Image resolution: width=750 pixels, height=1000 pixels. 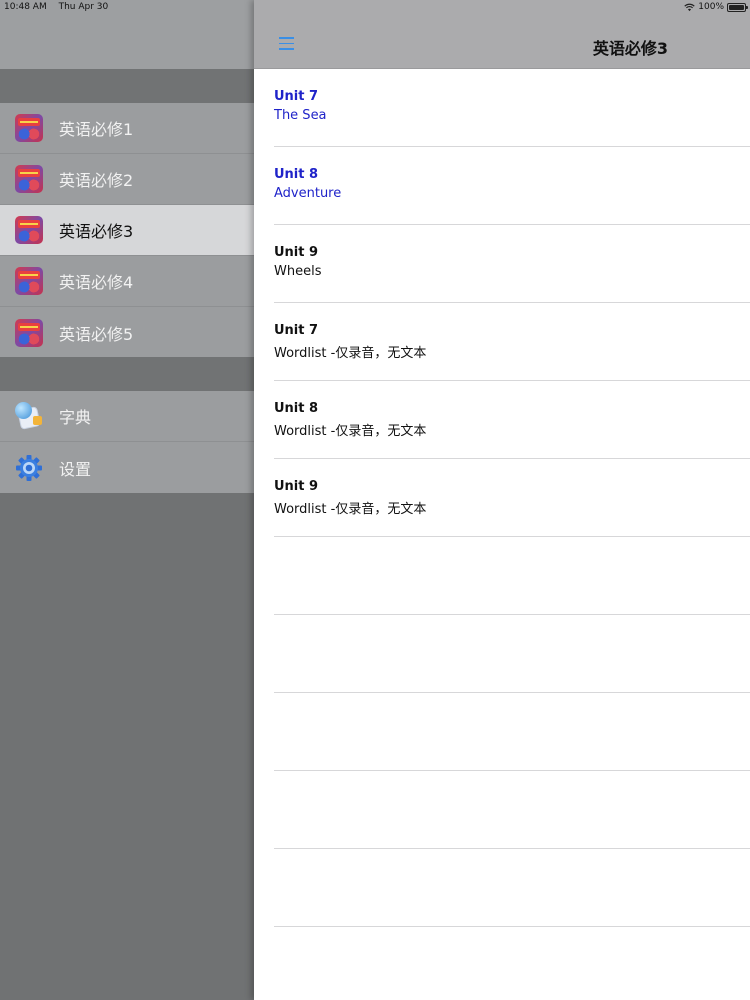 What do you see at coordinates (502, 342) in the screenshot?
I see `list-item: Unit 7 Wordlist -仅录音，无文本` at bounding box center [502, 342].